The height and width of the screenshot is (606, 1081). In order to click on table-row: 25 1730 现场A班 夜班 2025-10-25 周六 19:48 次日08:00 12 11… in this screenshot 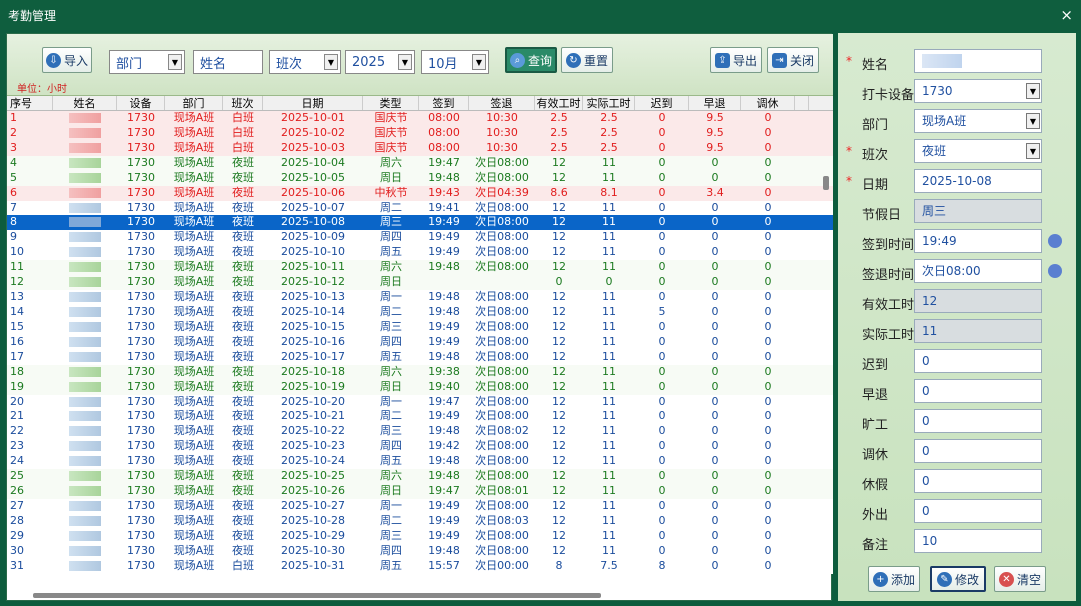, I will do `click(420, 477)`.